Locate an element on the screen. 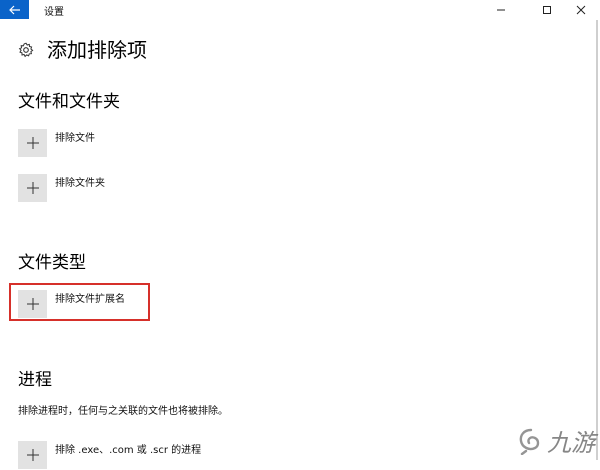  exclude-folder-label: 排除文件夹 is located at coordinates (80, 183).